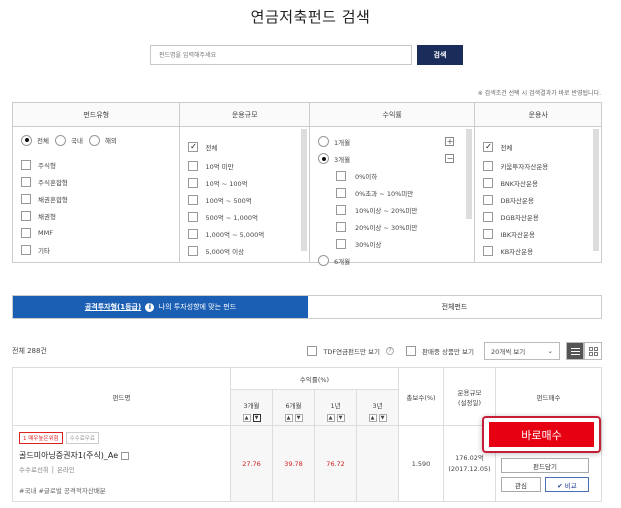  I want to click on radio-all: 전체, so click(35, 140).